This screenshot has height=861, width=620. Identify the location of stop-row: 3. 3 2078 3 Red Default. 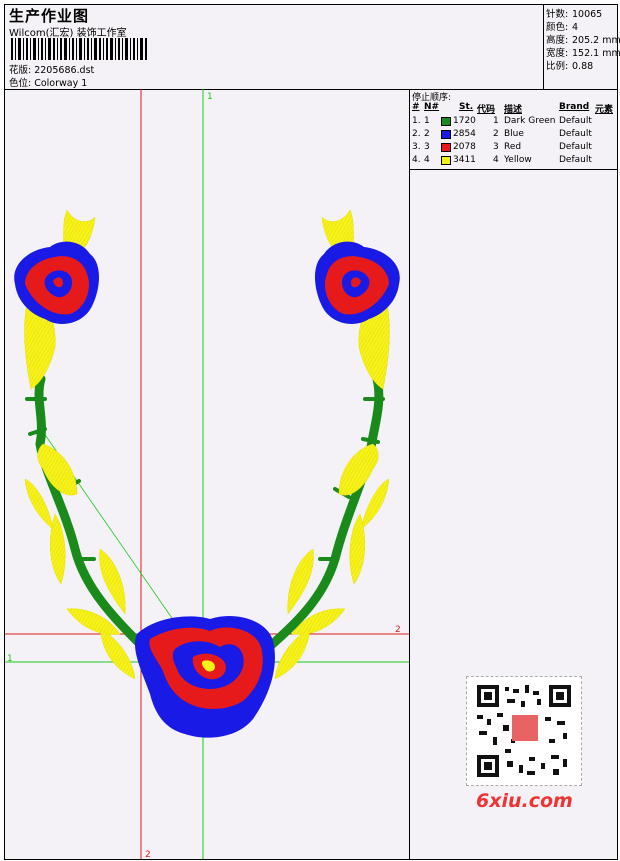
(513, 148).